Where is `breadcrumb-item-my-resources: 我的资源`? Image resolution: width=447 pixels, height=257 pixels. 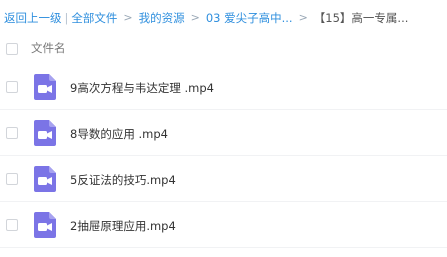
breadcrumb-item-my-resources: 我的资源 is located at coordinates (162, 18).